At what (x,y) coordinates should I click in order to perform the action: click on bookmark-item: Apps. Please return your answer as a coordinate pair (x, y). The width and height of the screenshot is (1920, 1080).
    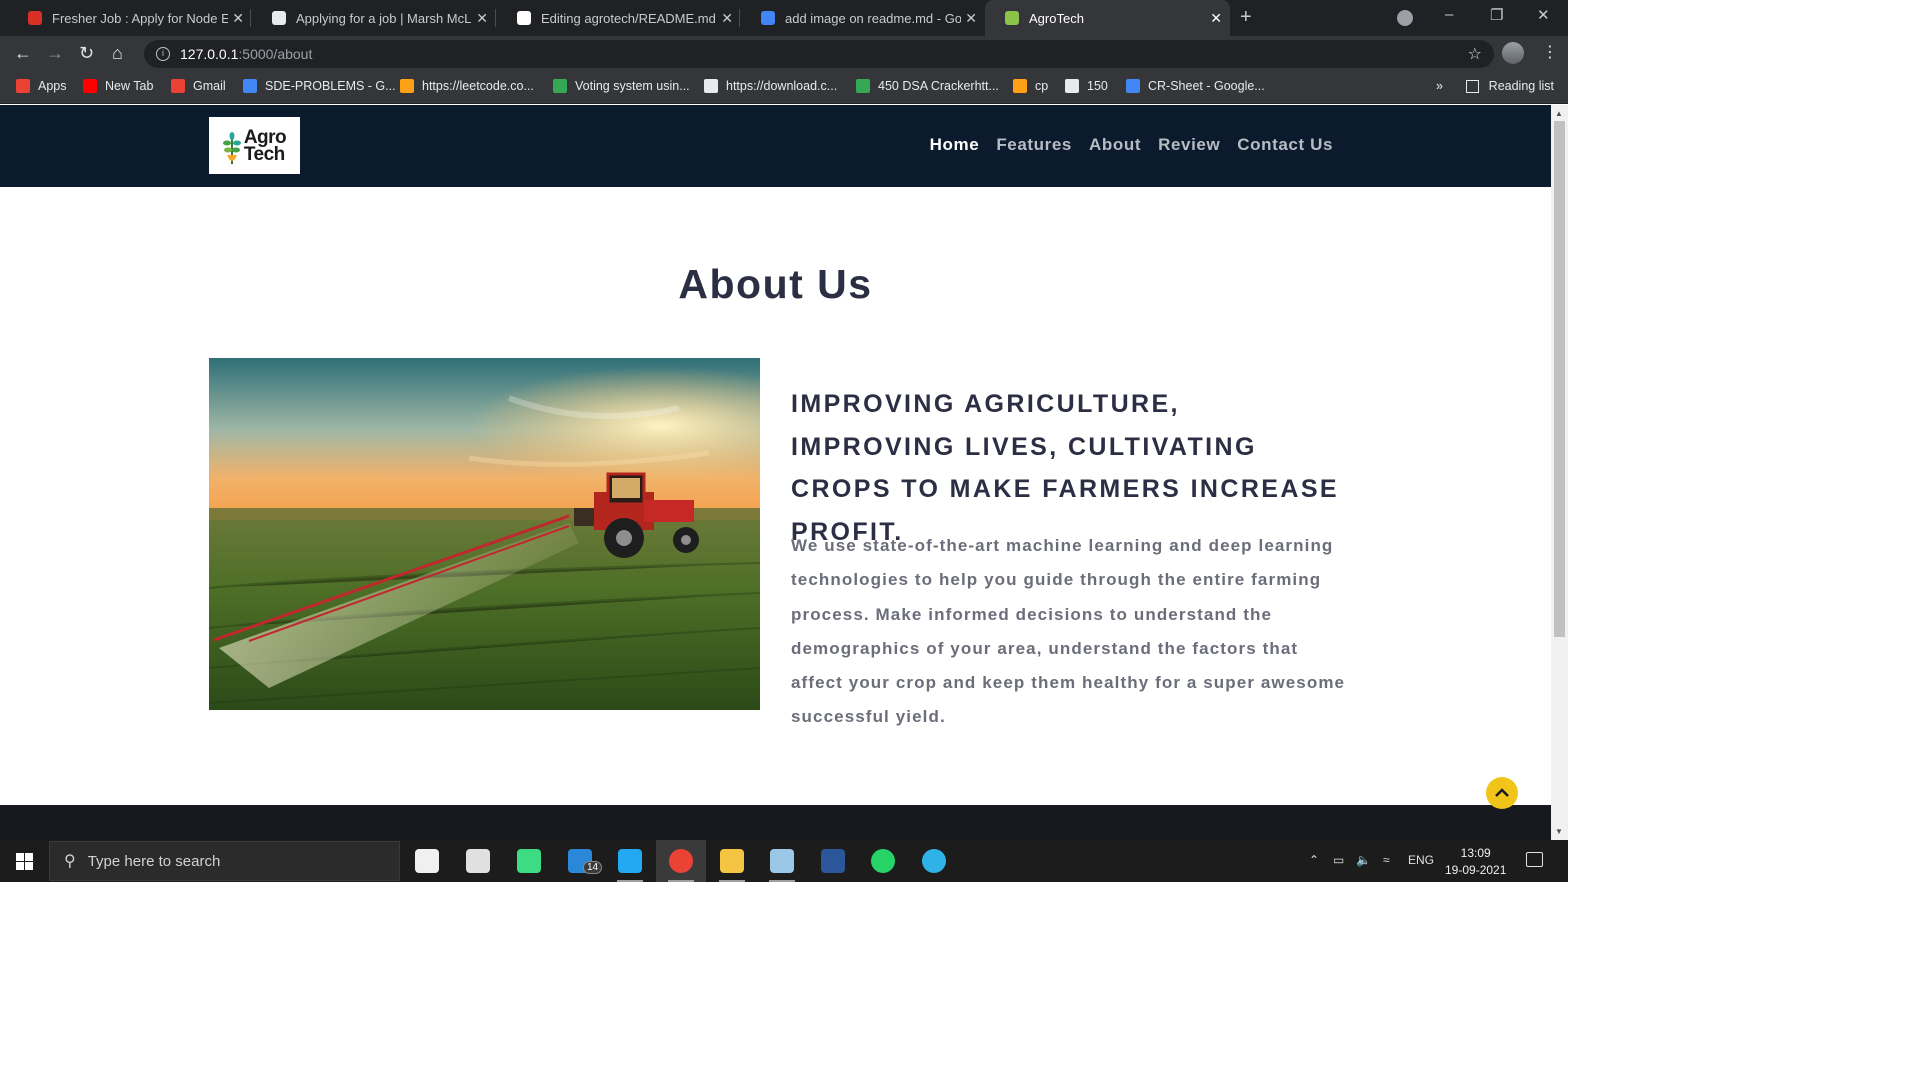
    Looking at the image, I should click on (41, 86).